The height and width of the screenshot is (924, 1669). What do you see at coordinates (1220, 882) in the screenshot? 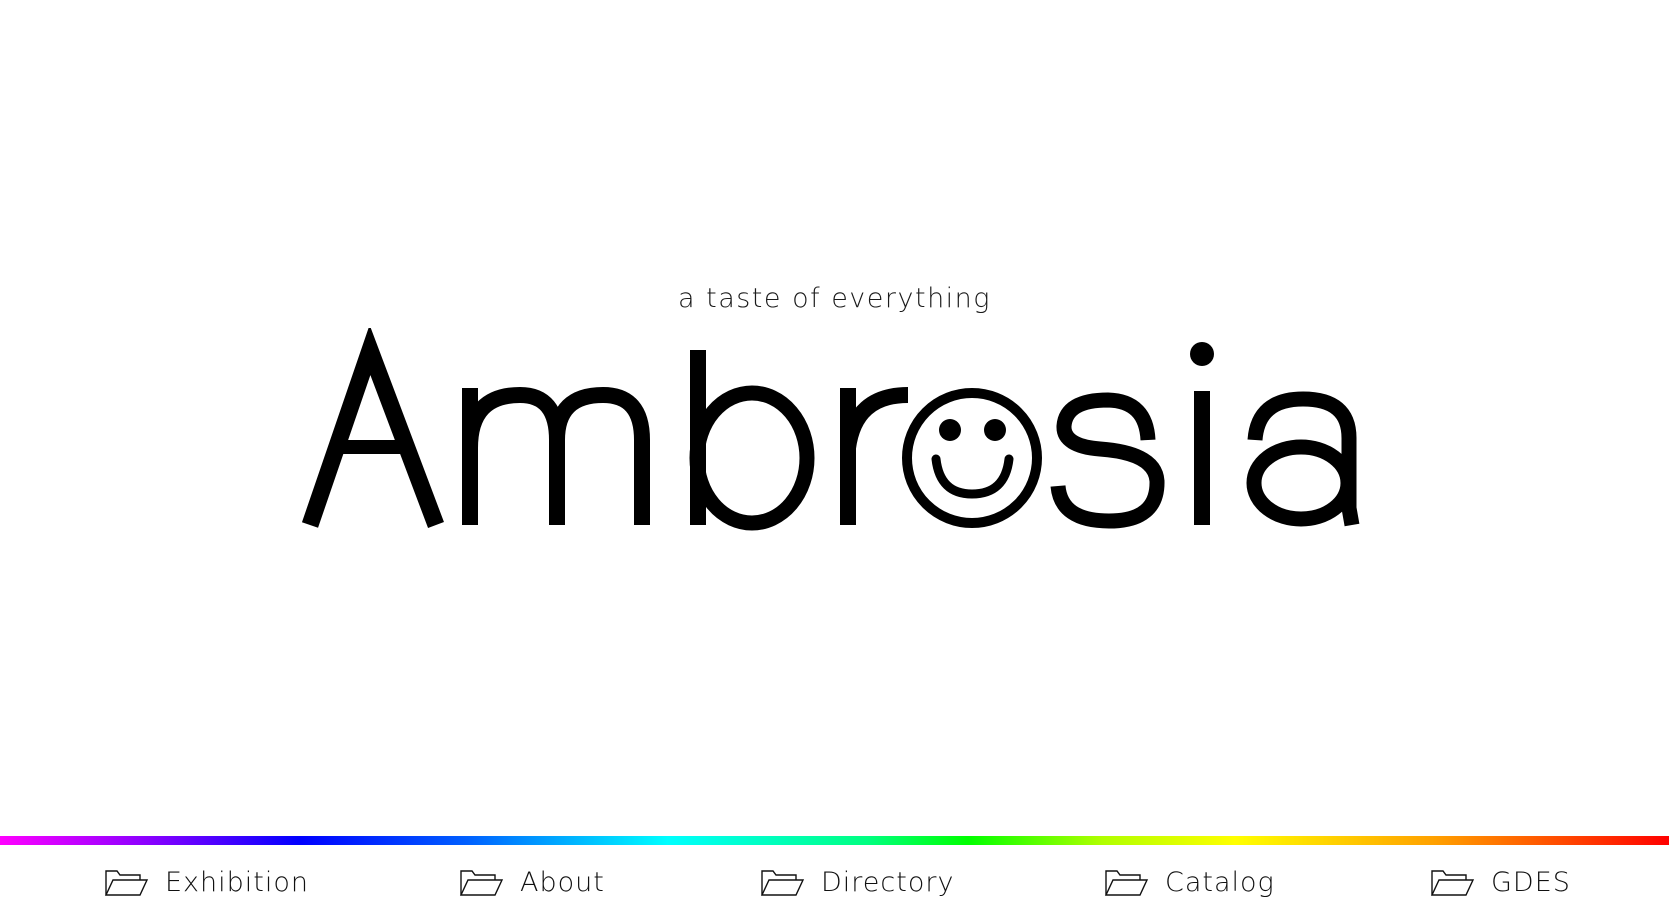
I see `nav-label: Catalog` at bounding box center [1220, 882].